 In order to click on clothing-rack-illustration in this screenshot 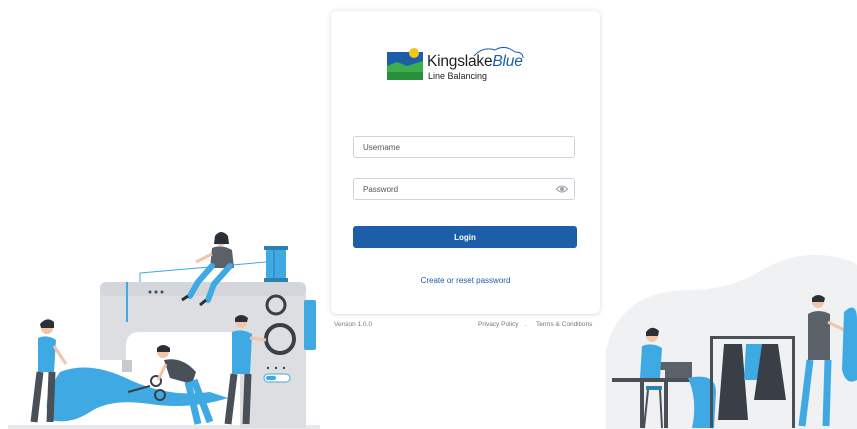, I will do `click(731, 341)`.